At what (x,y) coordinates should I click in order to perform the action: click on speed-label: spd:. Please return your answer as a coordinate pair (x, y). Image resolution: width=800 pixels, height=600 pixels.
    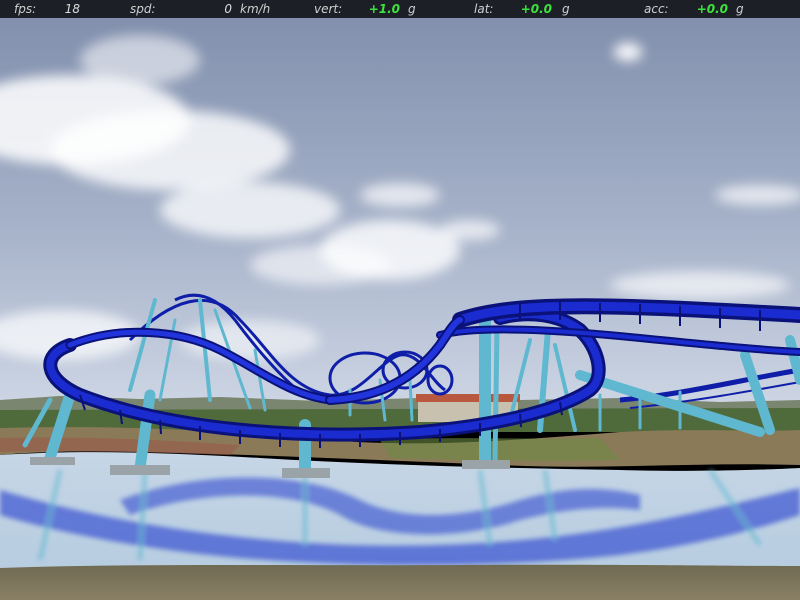
    Looking at the image, I should click on (143, 9).